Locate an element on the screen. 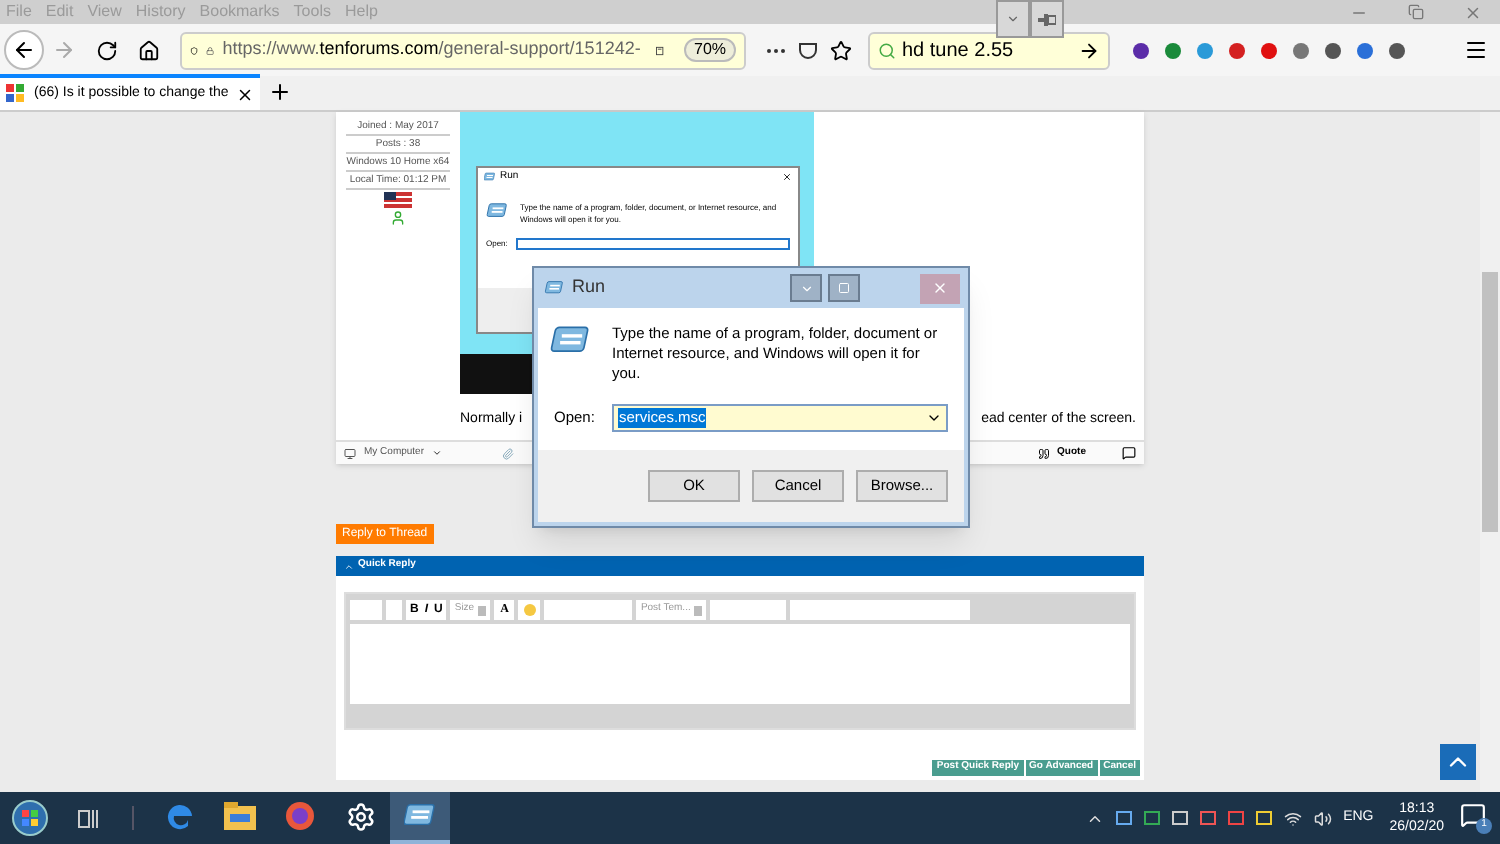  address-bar: https://www.tenforums.com/general-support/151242- 70% is located at coordinates (463, 50).